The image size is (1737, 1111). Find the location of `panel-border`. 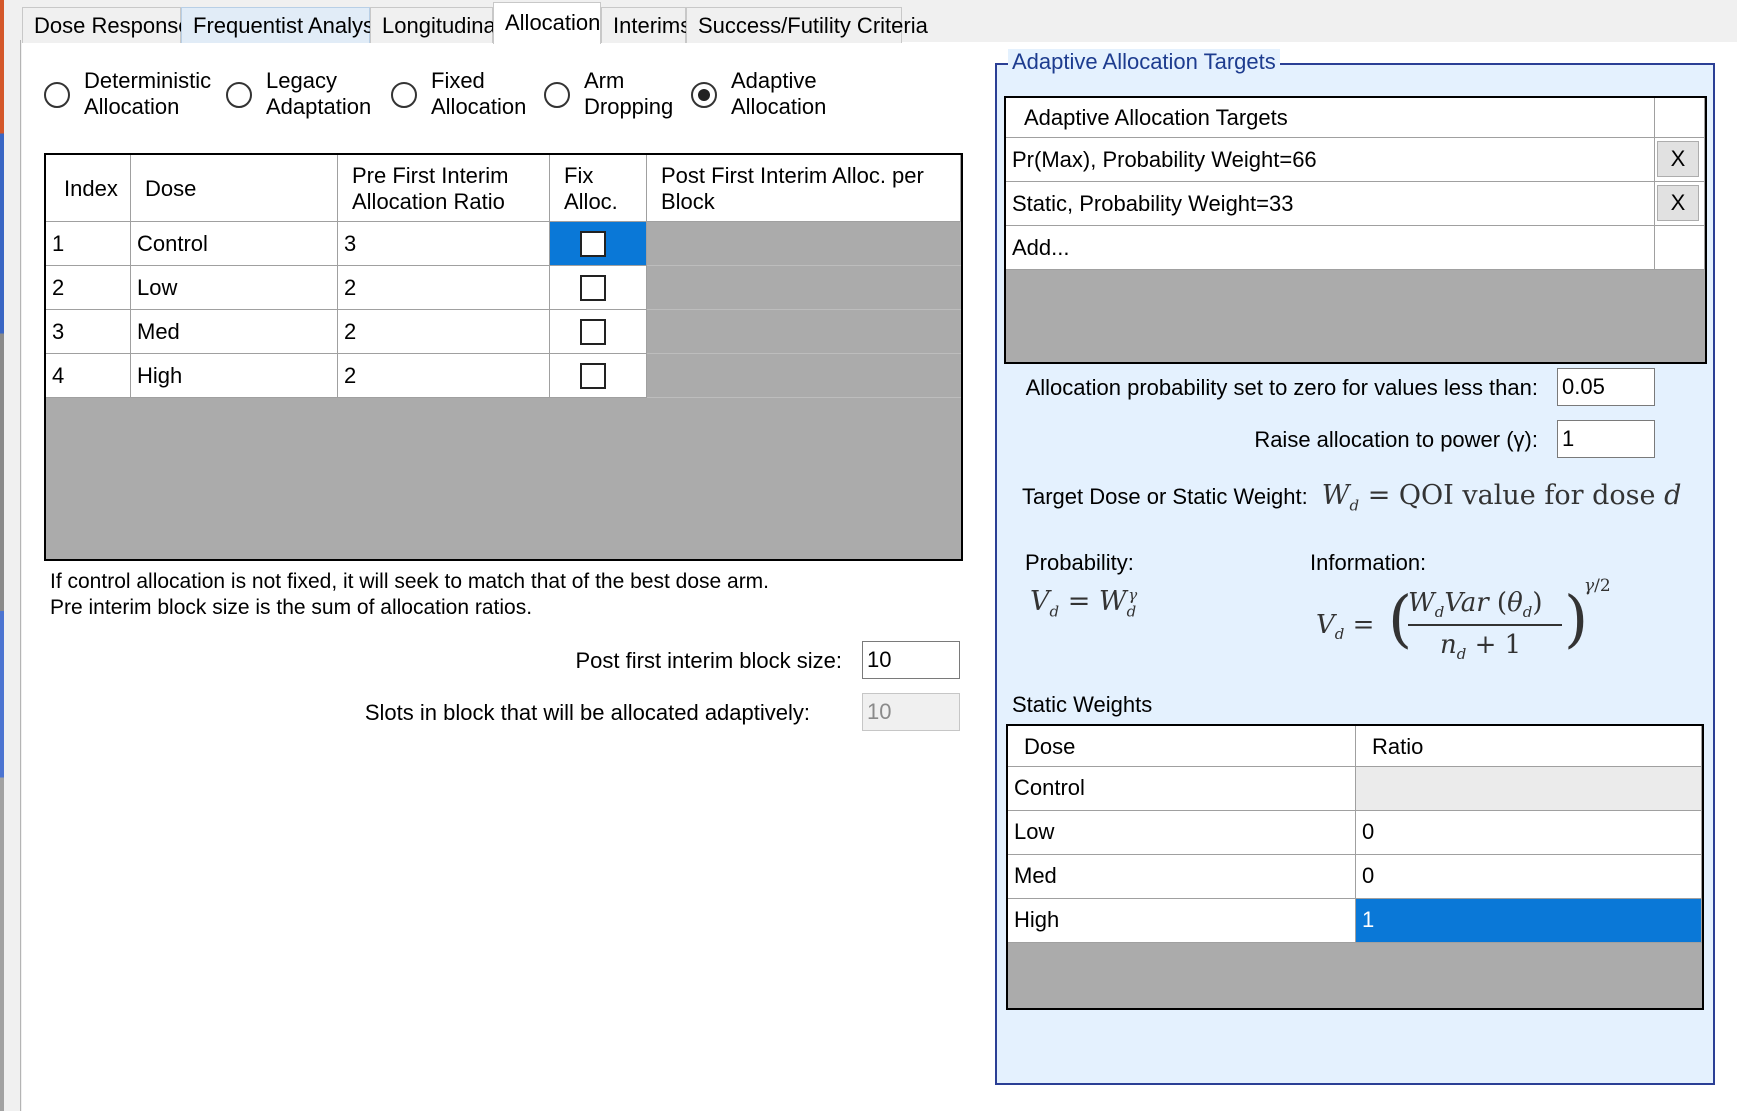

panel-border is located at coordinates (20, 575).